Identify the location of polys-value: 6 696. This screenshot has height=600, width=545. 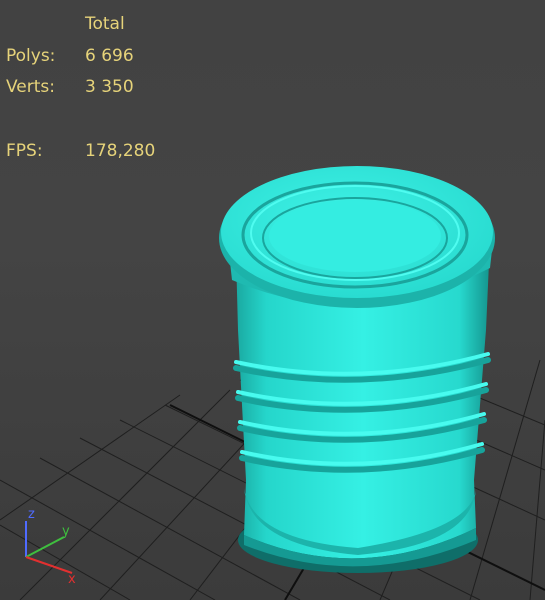
(109, 56).